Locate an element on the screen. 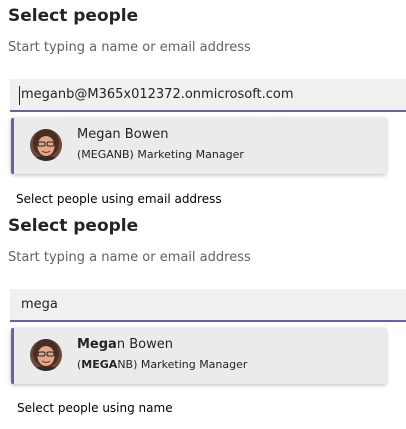 This screenshot has width=406, height=429. caption: Select people using email address is located at coordinates (119, 199).